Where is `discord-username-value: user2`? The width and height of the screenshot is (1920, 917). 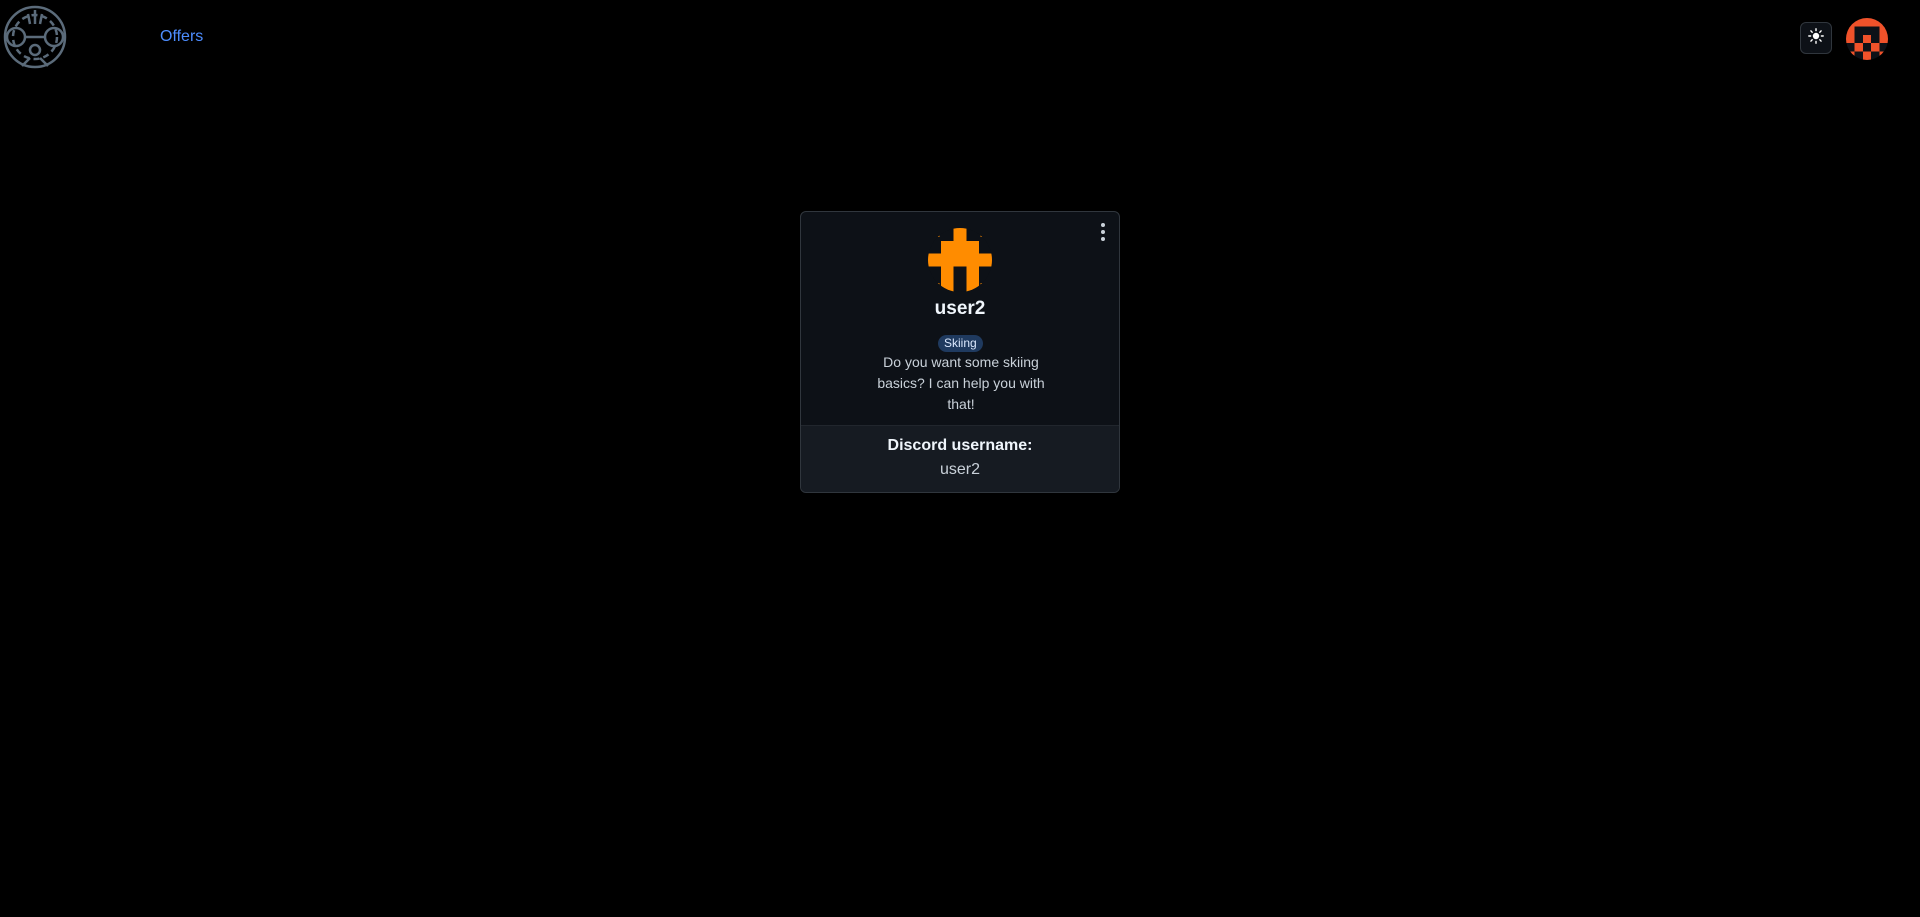 discord-username-value: user2 is located at coordinates (960, 469).